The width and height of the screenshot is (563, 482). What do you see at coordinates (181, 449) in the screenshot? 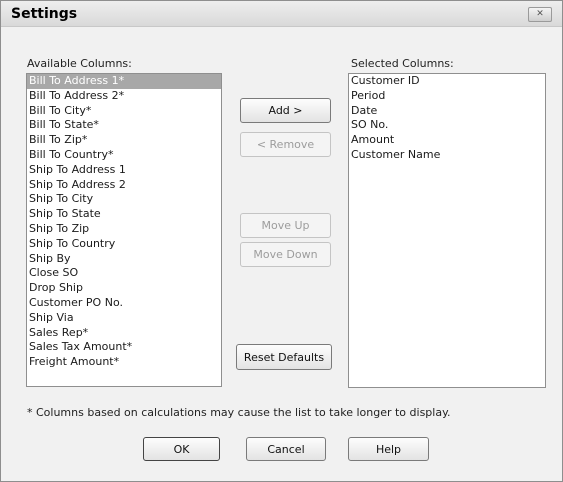
I see `ok-button: OK` at bounding box center [181, 449].